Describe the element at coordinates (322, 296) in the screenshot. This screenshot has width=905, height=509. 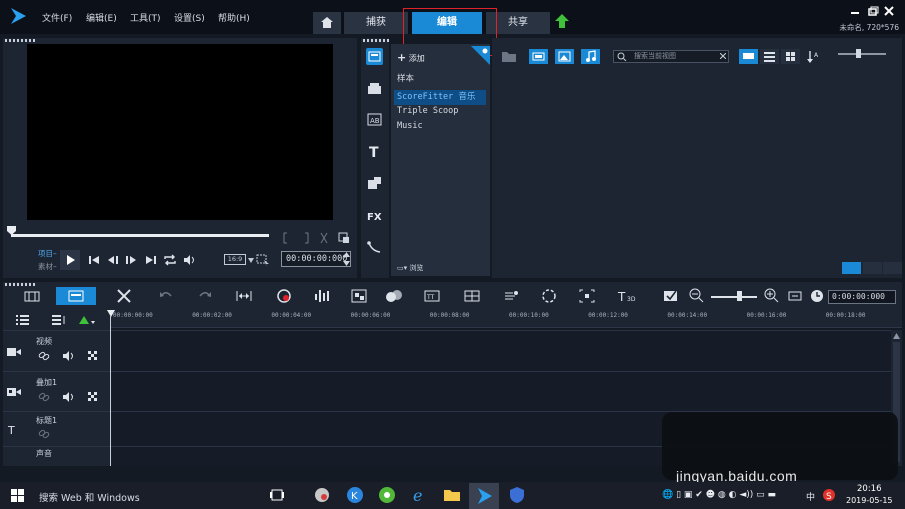
I see `auto-music-icon` at that location.